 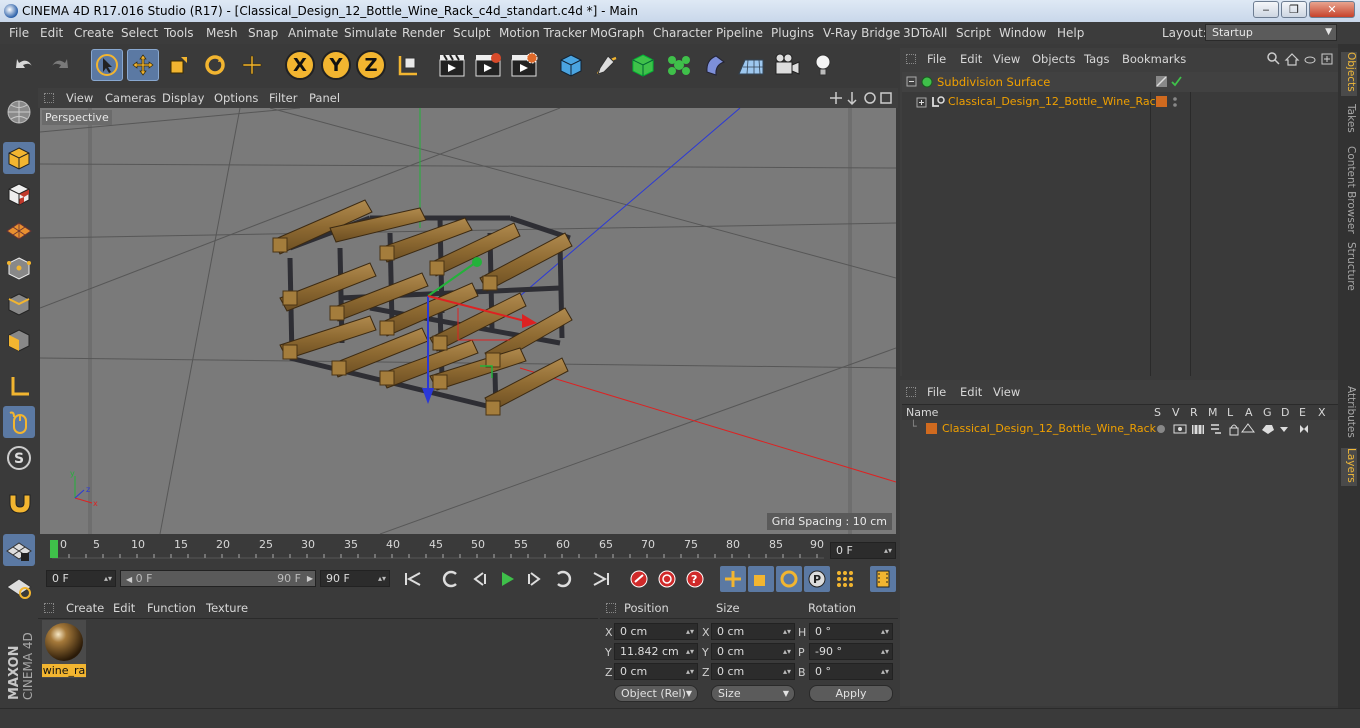 I want to click on add-camera-button, so click(x=787, y=65).